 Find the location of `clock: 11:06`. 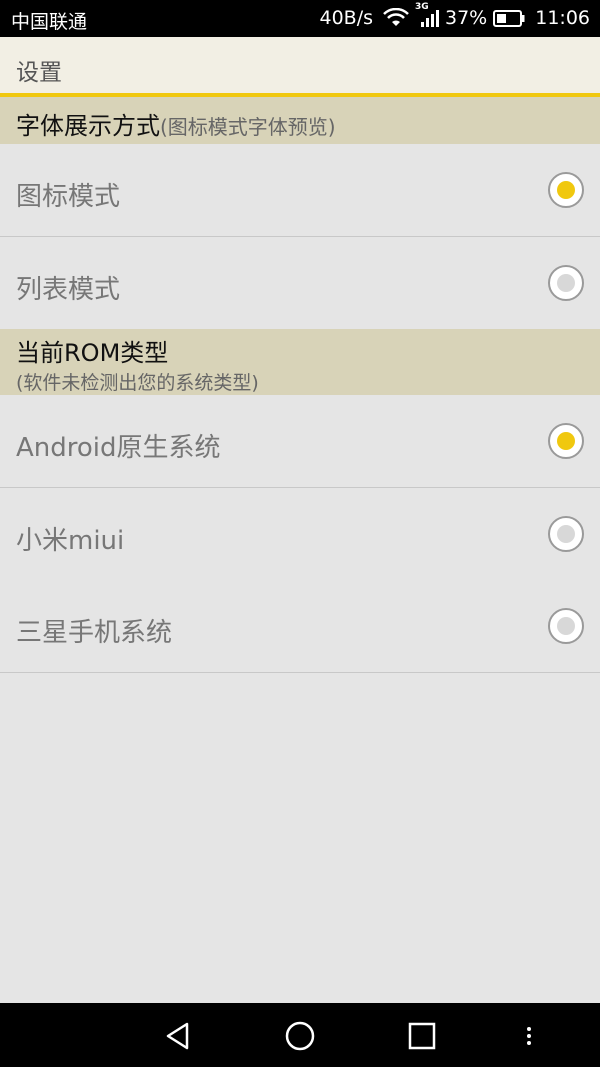

clock: 11:06 is located at coordinates (562, 18).